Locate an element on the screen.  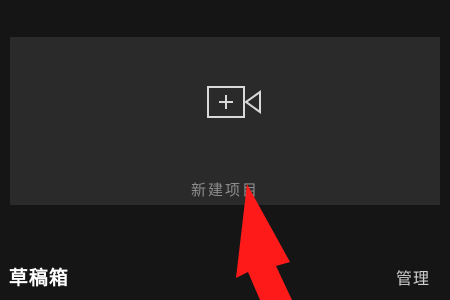
video-camera-plus-icon is located at coordinates (234, 102).